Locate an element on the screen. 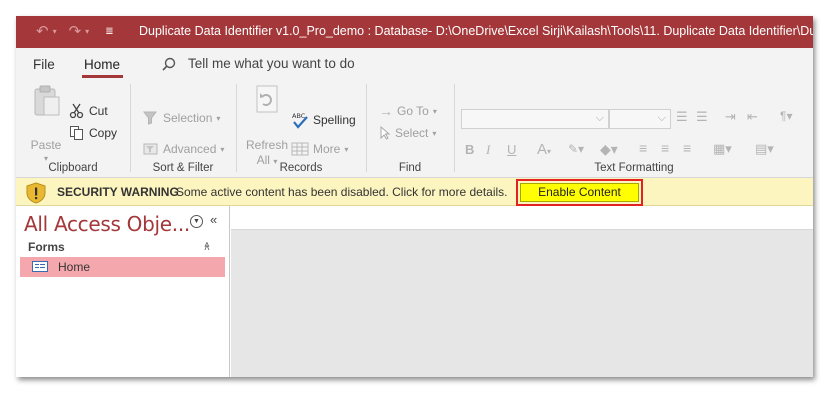 The width and height of the screenshot is (830, 393). more-label: More is located at coordinates (327, 149).